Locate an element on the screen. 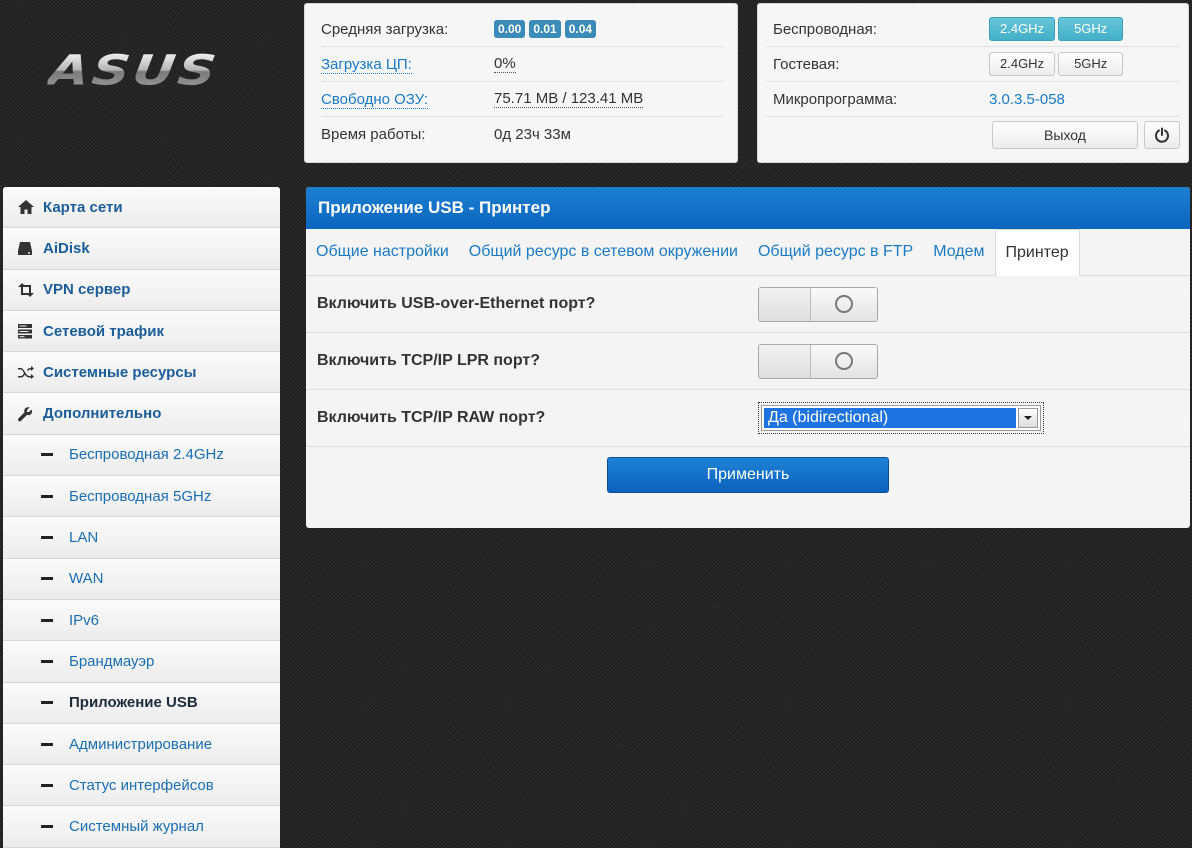  usb-over-ethernet-row: Включить USB-over-Ethernet порт? is located at coordinates (748, 304).